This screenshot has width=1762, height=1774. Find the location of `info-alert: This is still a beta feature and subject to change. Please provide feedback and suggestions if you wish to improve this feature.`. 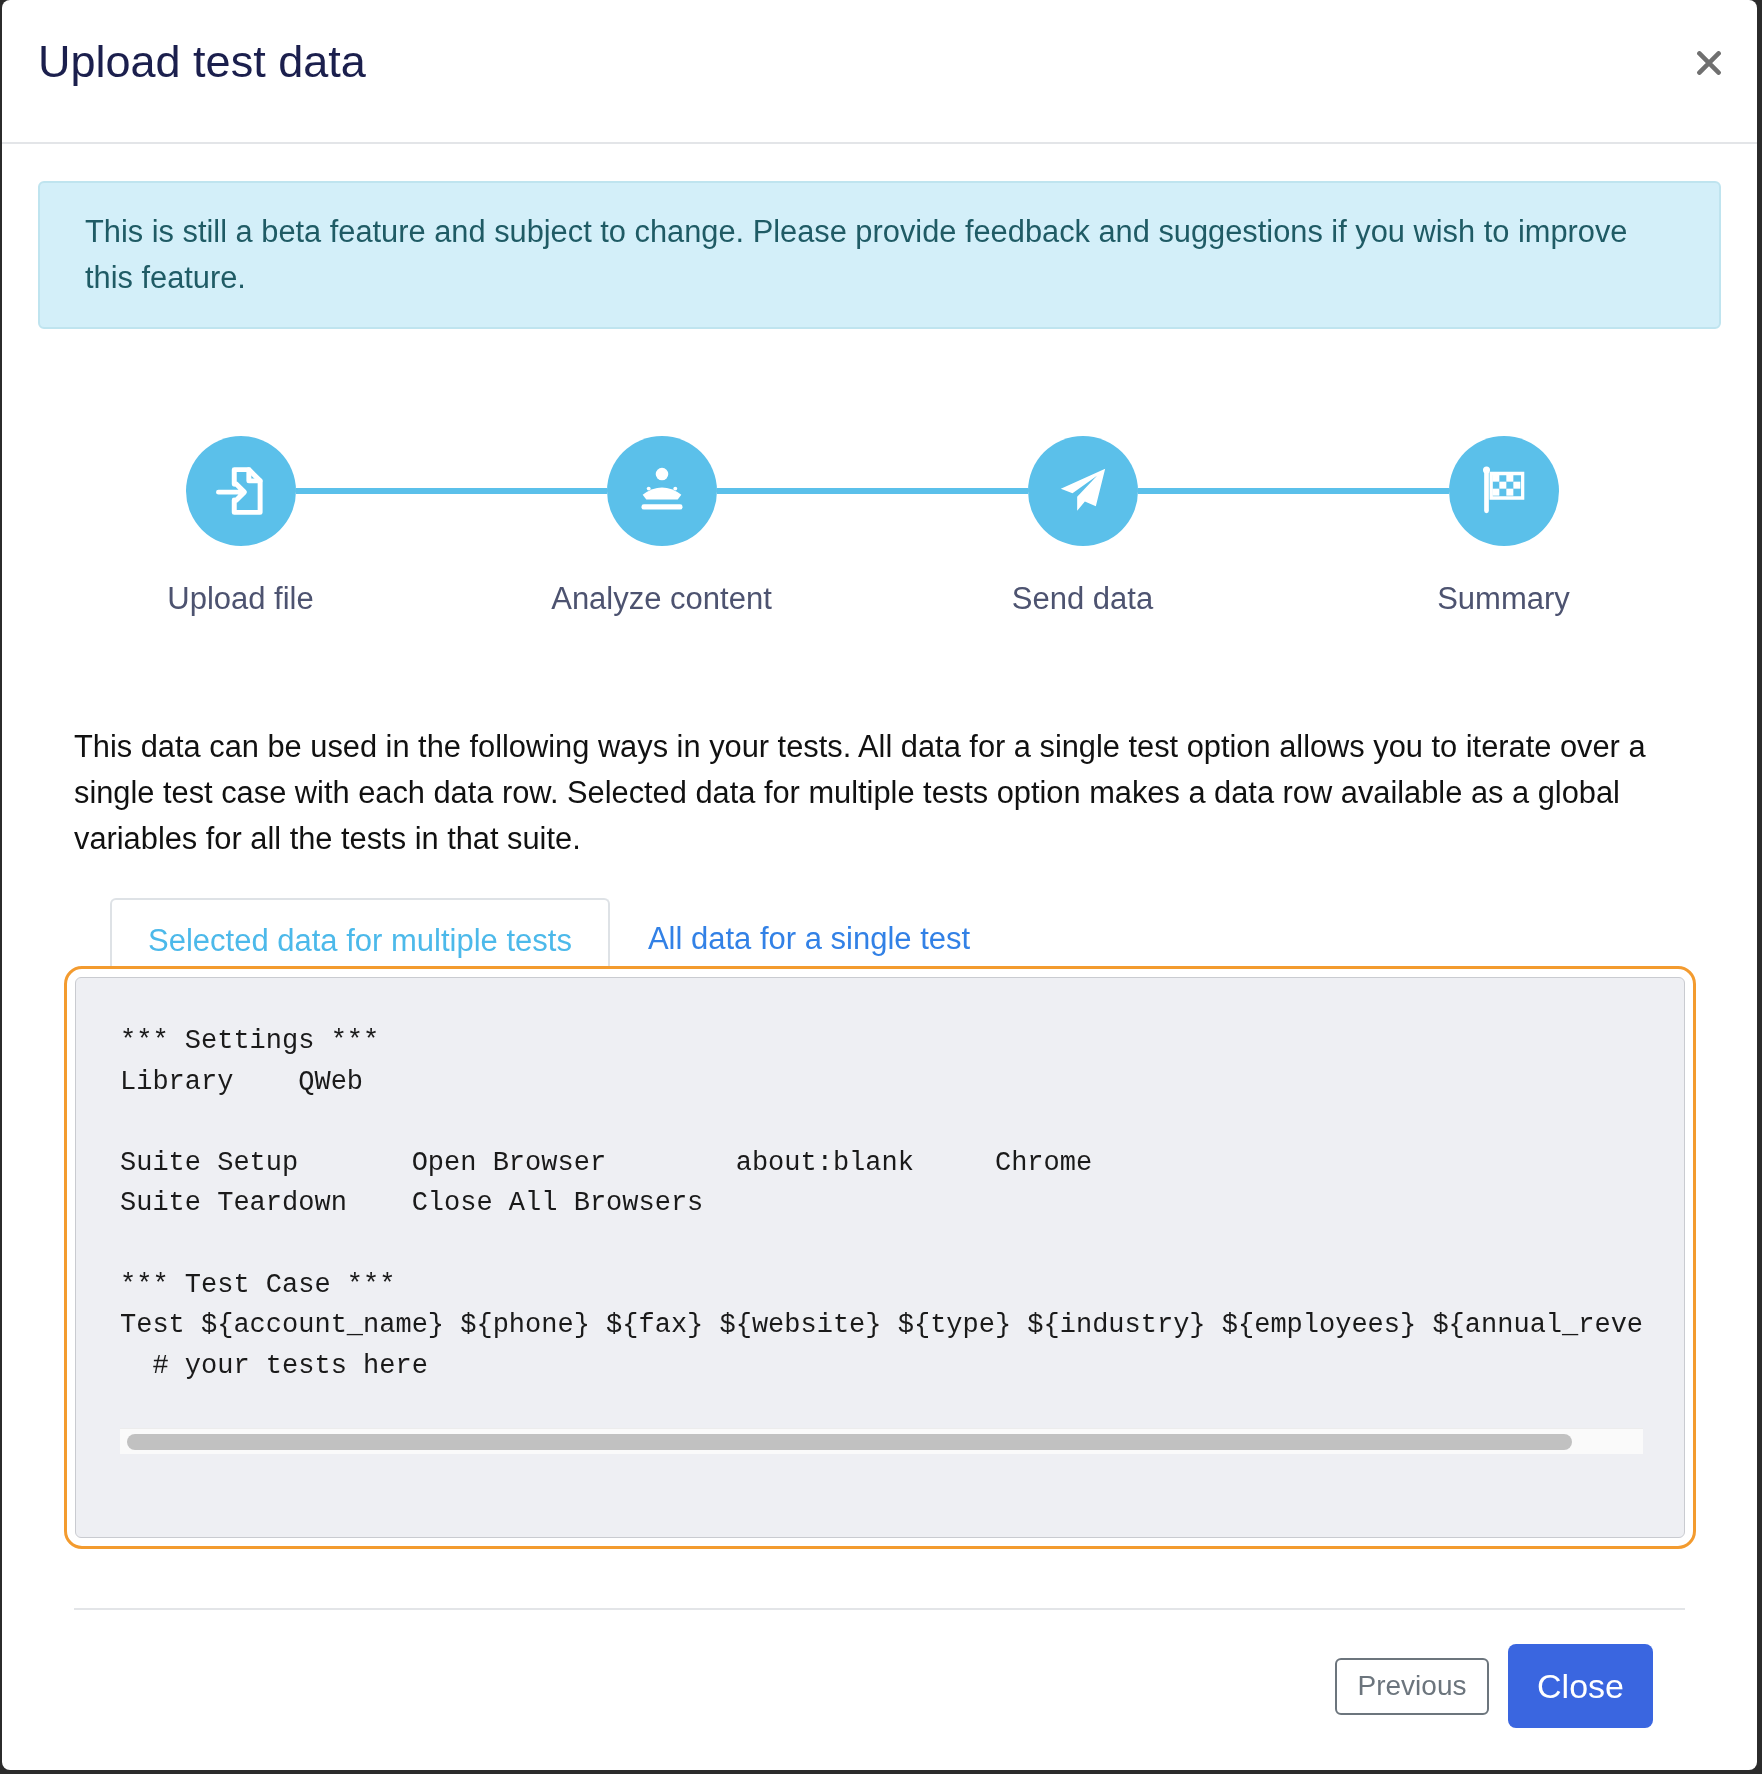

info-alert: This is still a beta feature and subject to change. Please provide feedback and suggestions if you wish to improve this feature. is located at coordinates (879, 255).